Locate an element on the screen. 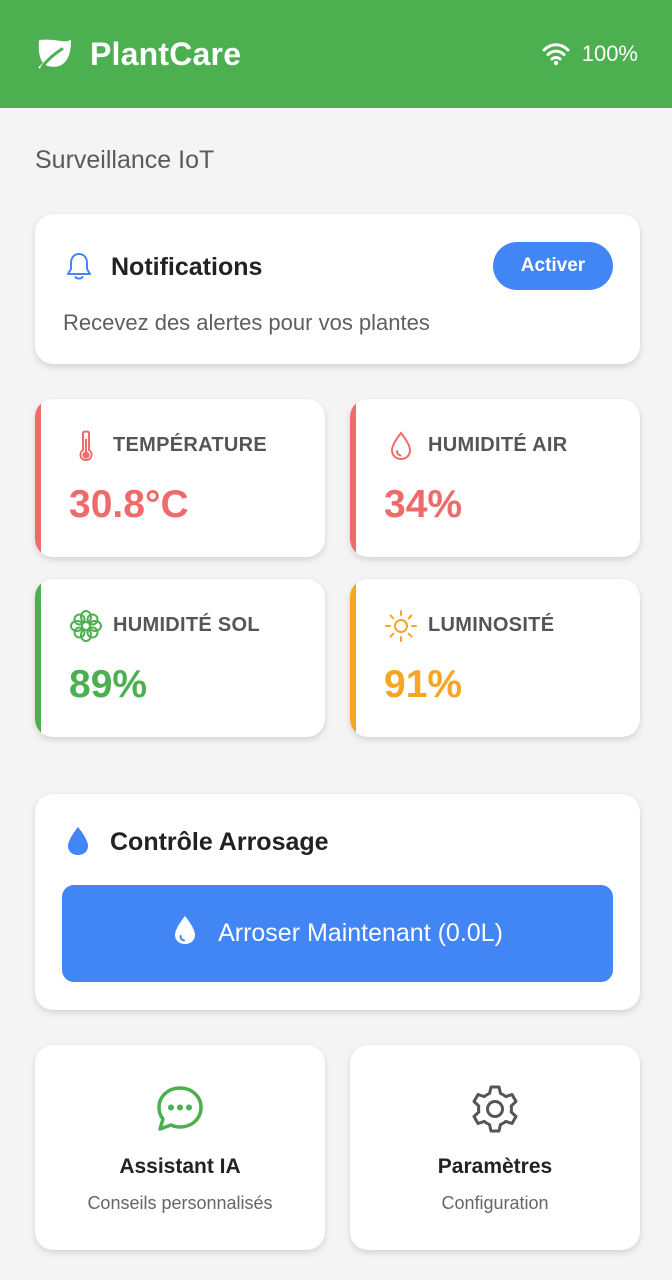 This screenshot has height=1280, width=672. flower-icon is located at coordinates (86, 626).